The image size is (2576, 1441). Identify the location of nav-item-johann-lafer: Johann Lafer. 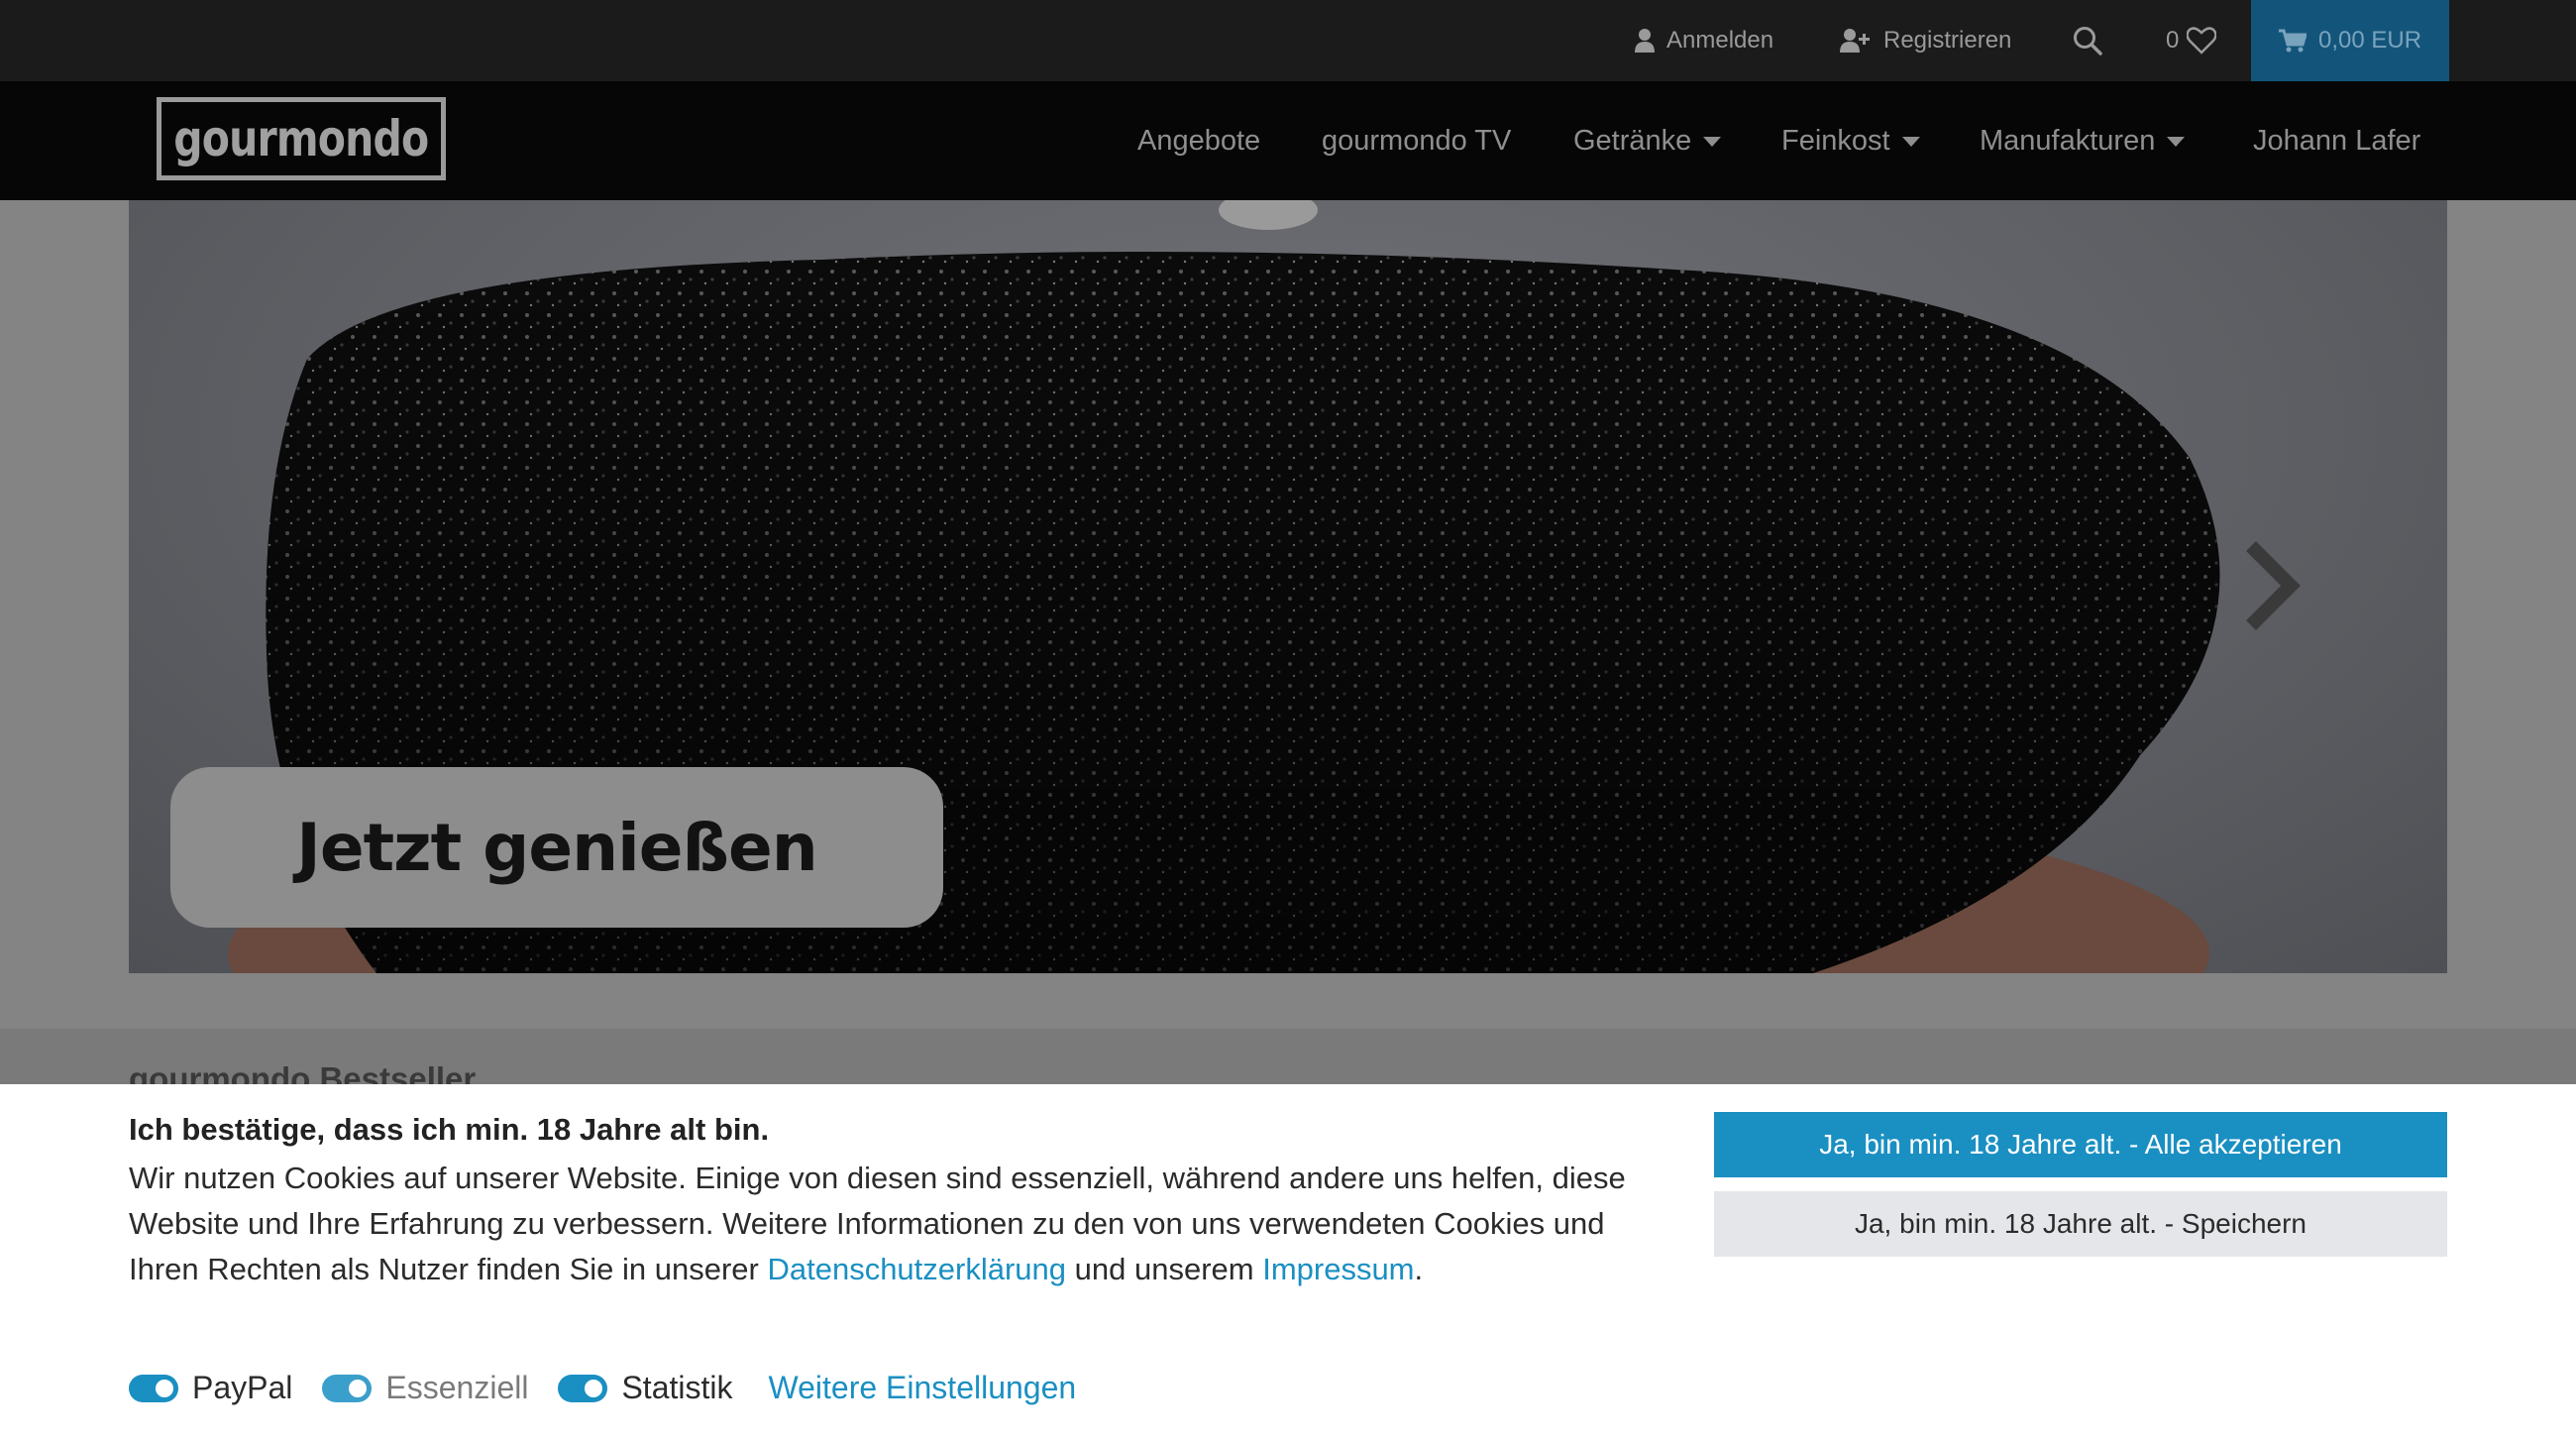
(2336, 140).